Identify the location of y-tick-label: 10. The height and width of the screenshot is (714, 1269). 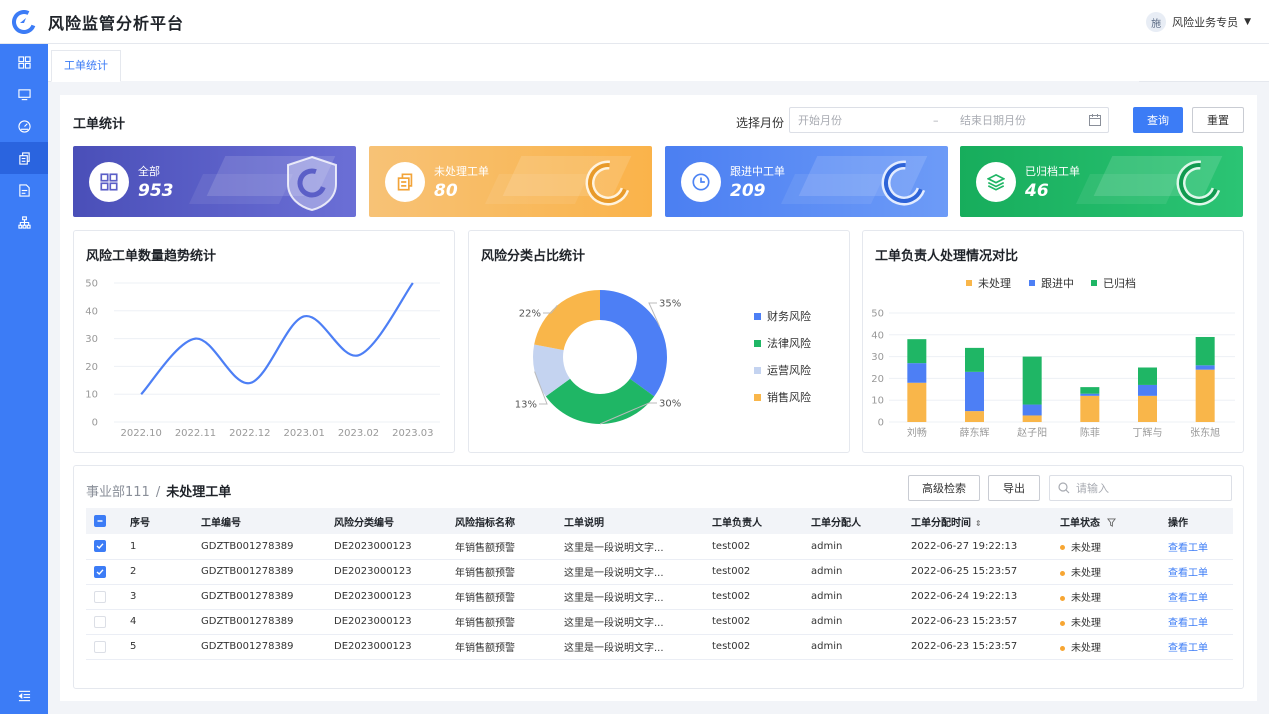
(91, 395).